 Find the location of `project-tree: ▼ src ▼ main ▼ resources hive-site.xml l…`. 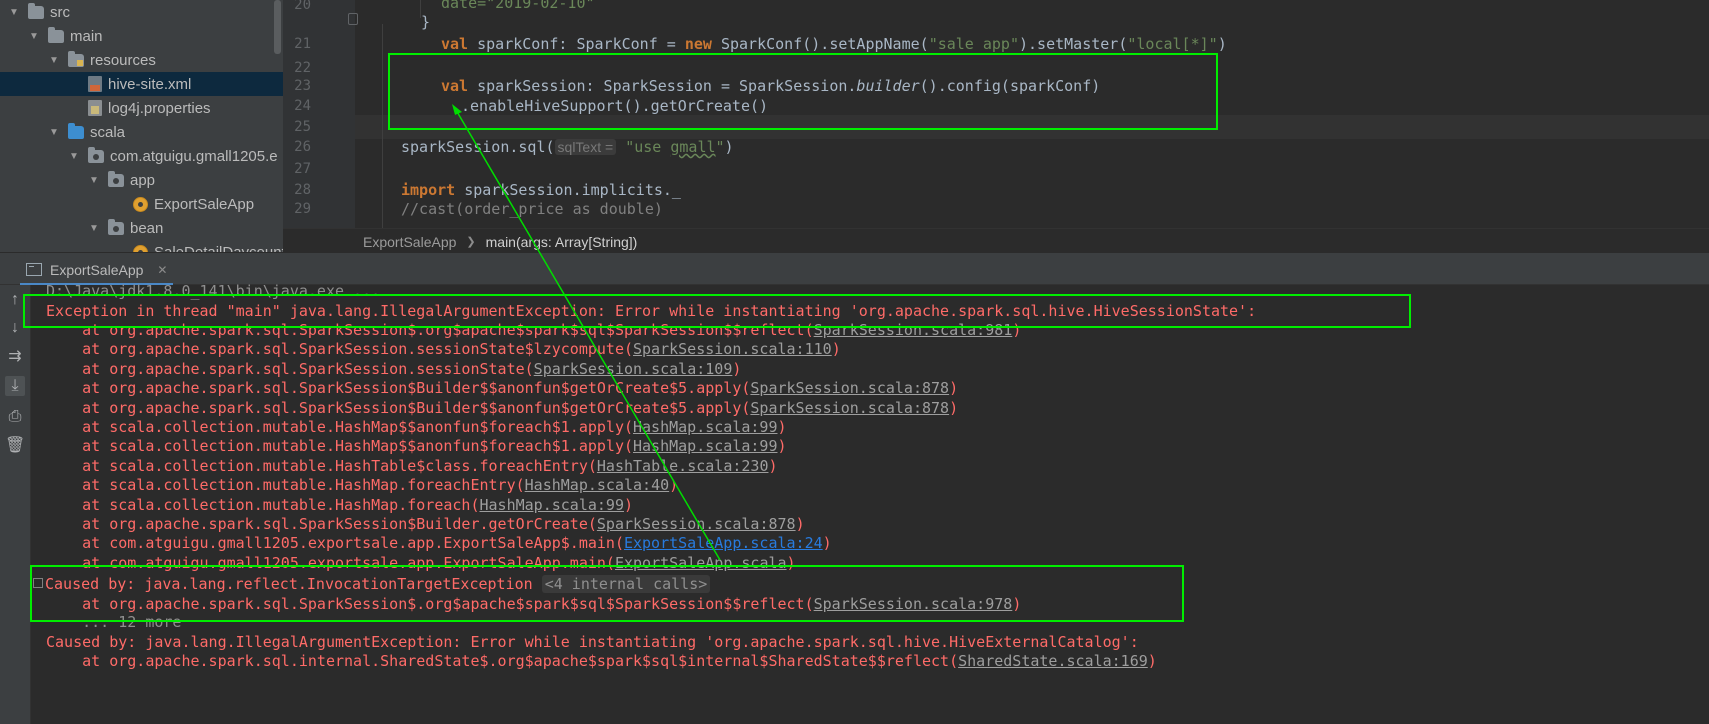

project-tree: ▼ src ▼ main ▼ resources hive-site.xml l… is located at coordinates (141, 126).